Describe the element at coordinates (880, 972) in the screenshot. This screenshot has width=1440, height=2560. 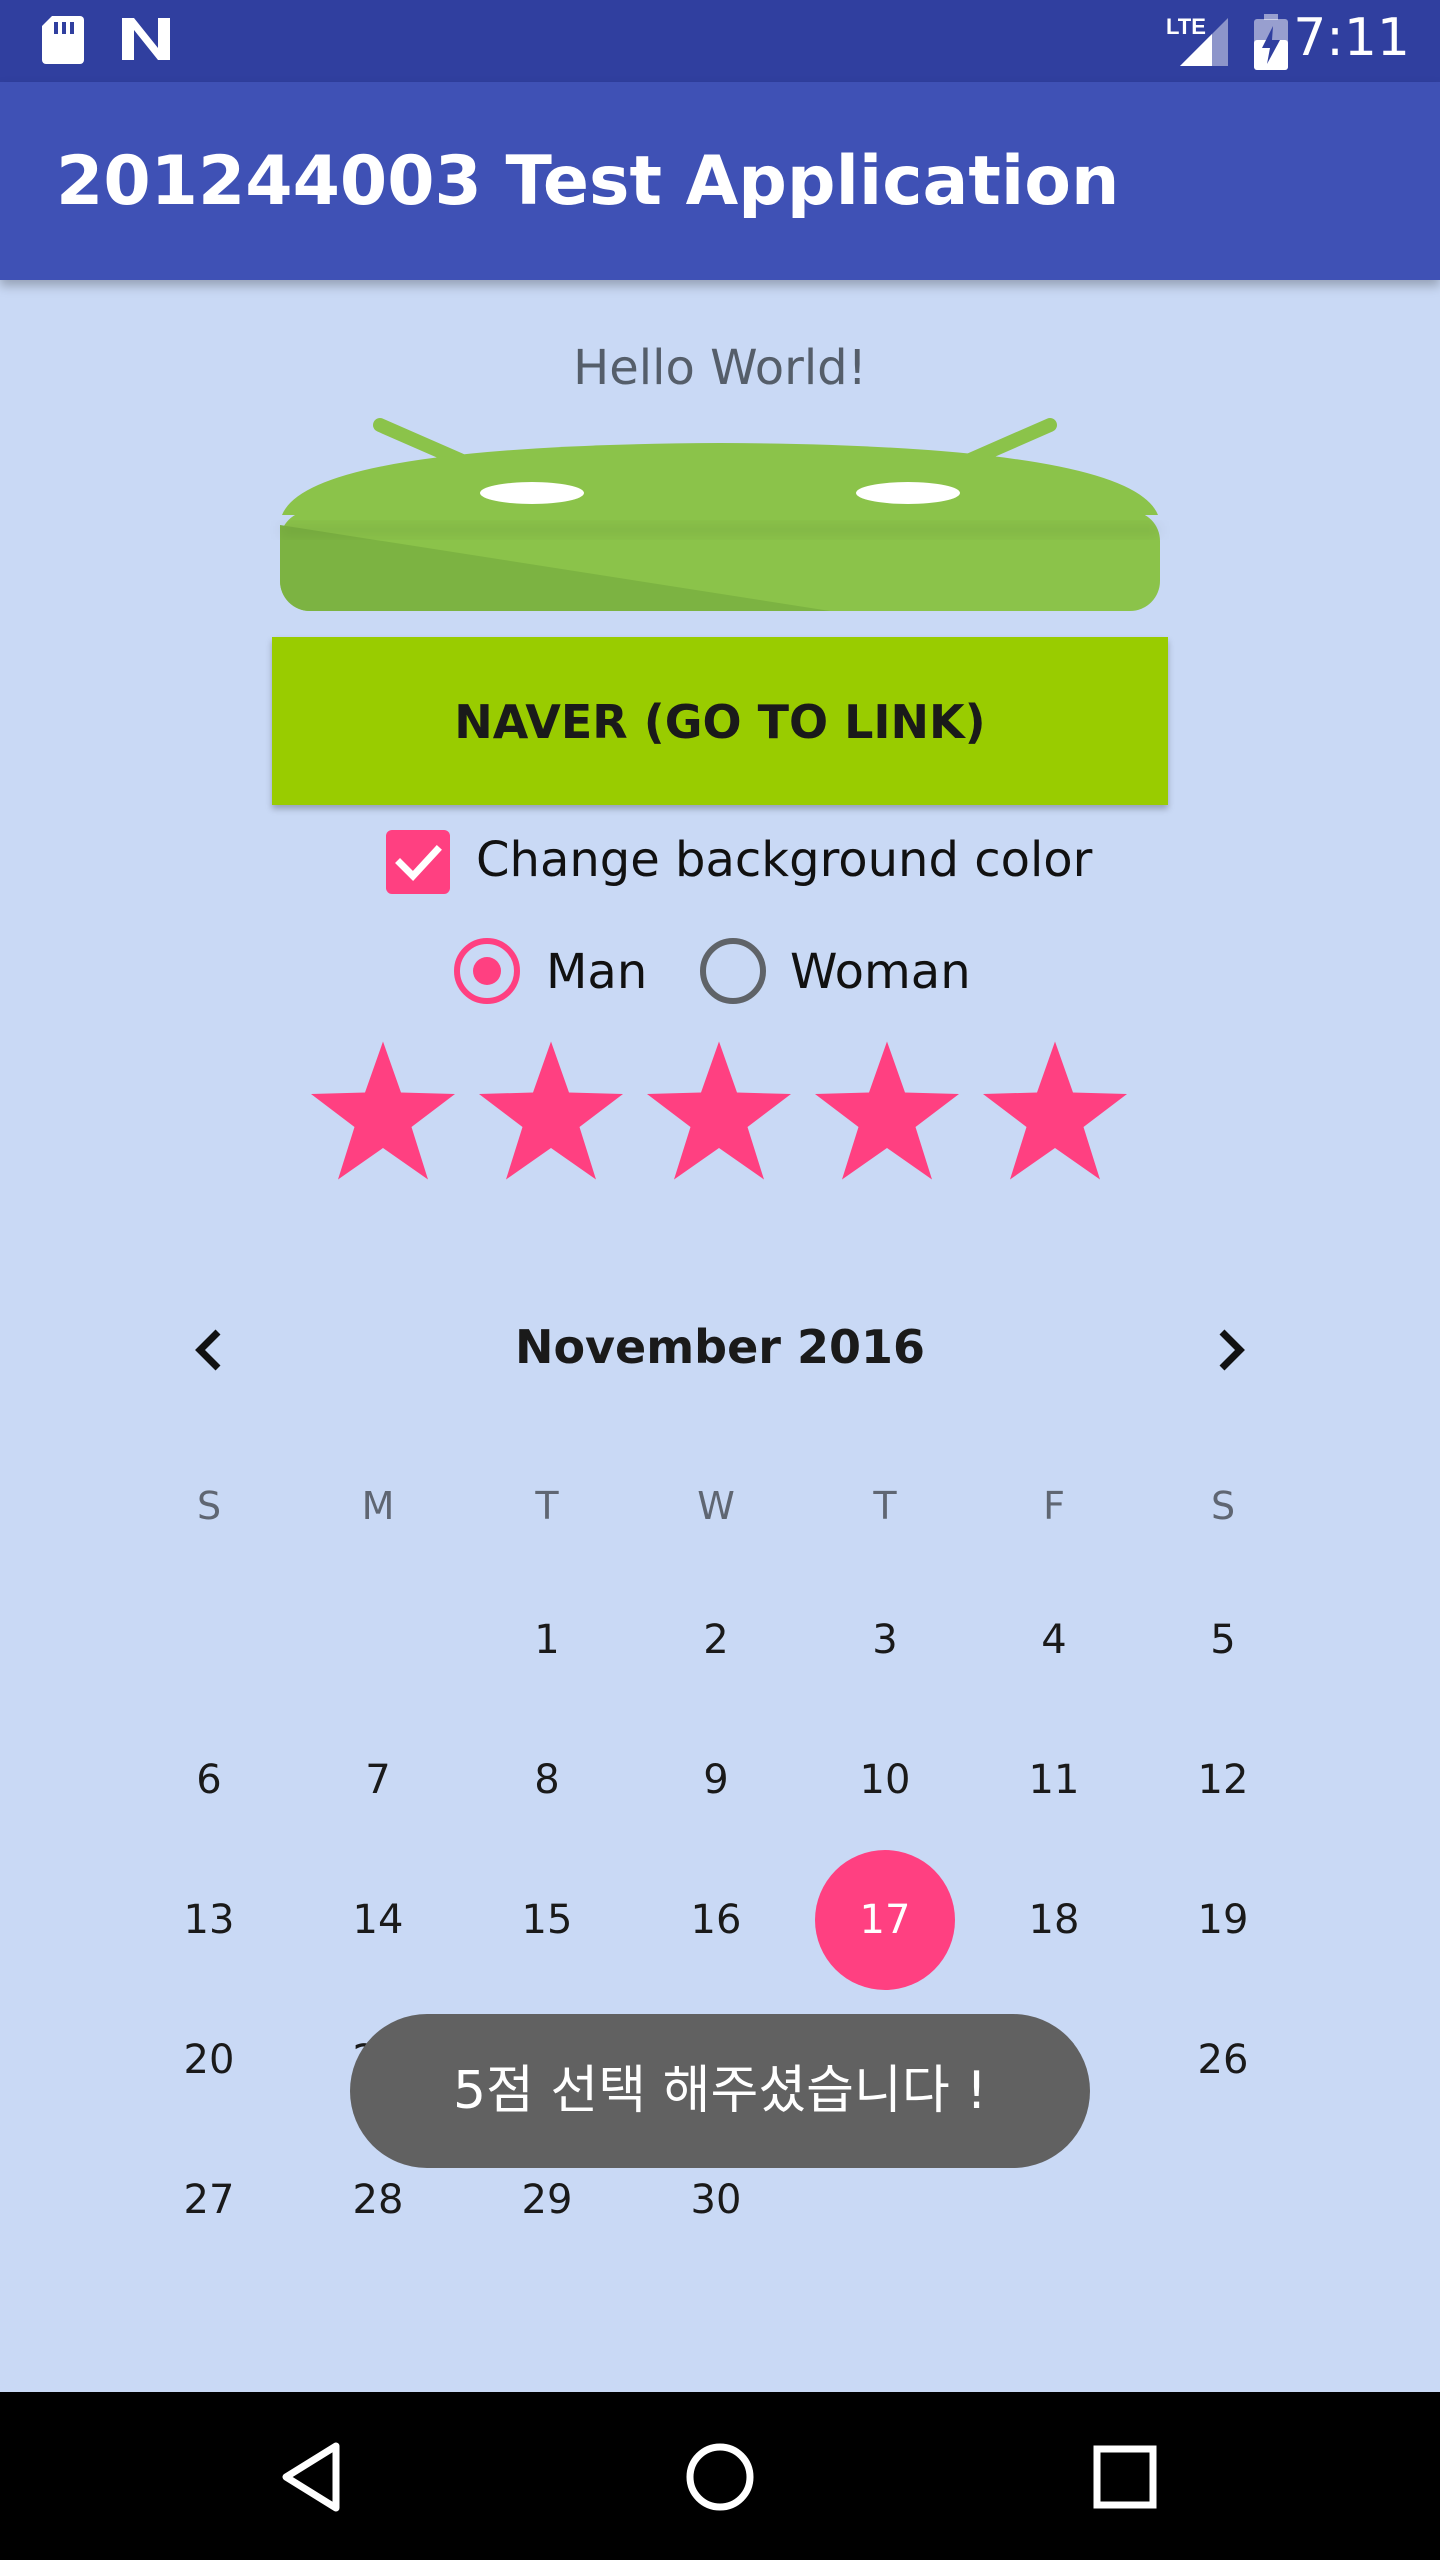
I see `radio-woman-label: Woman` at that location.